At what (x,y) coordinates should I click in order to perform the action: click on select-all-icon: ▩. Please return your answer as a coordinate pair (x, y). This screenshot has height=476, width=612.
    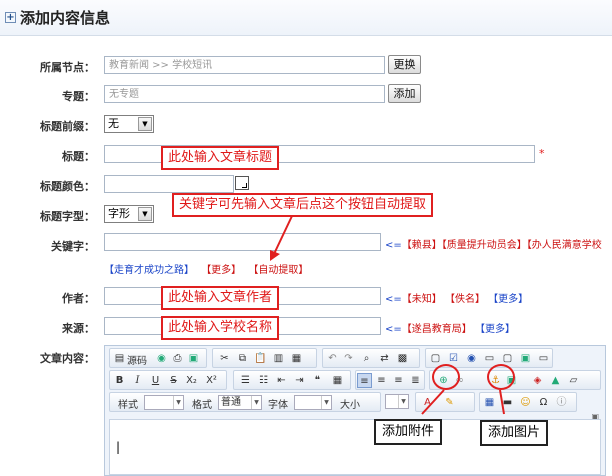
    Looking at the image, I should click on (402, 358).